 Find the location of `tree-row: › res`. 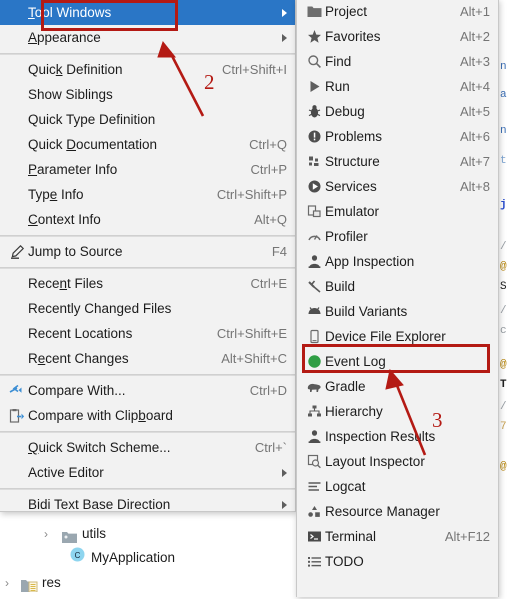

tree-row: › res is located at coordinates (33, 583).